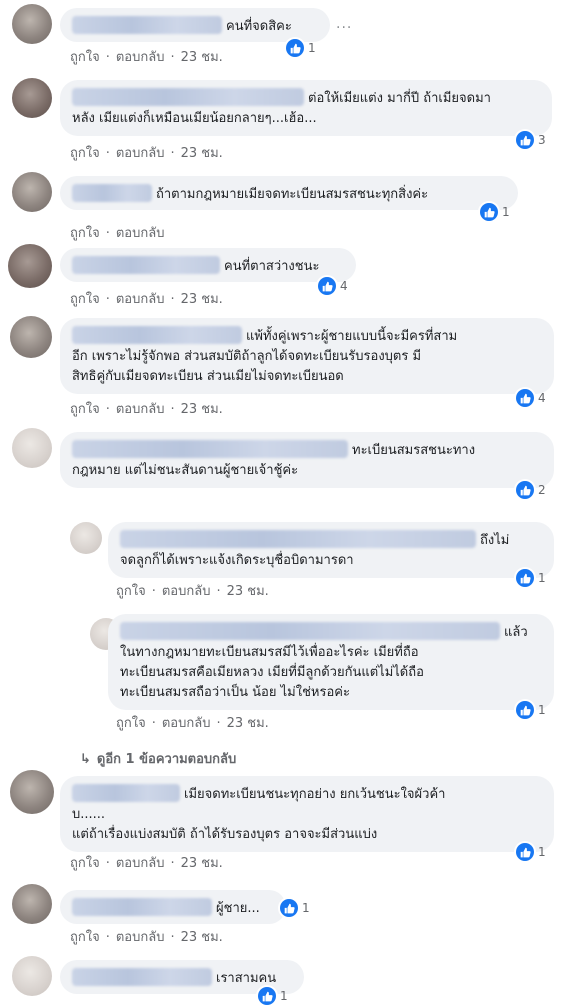 Image resolution: width=585 pixels, height=1006 pixels. I want to click on comment-bubble: คนที่ตาสว่างชนะ, so click(208, 265).